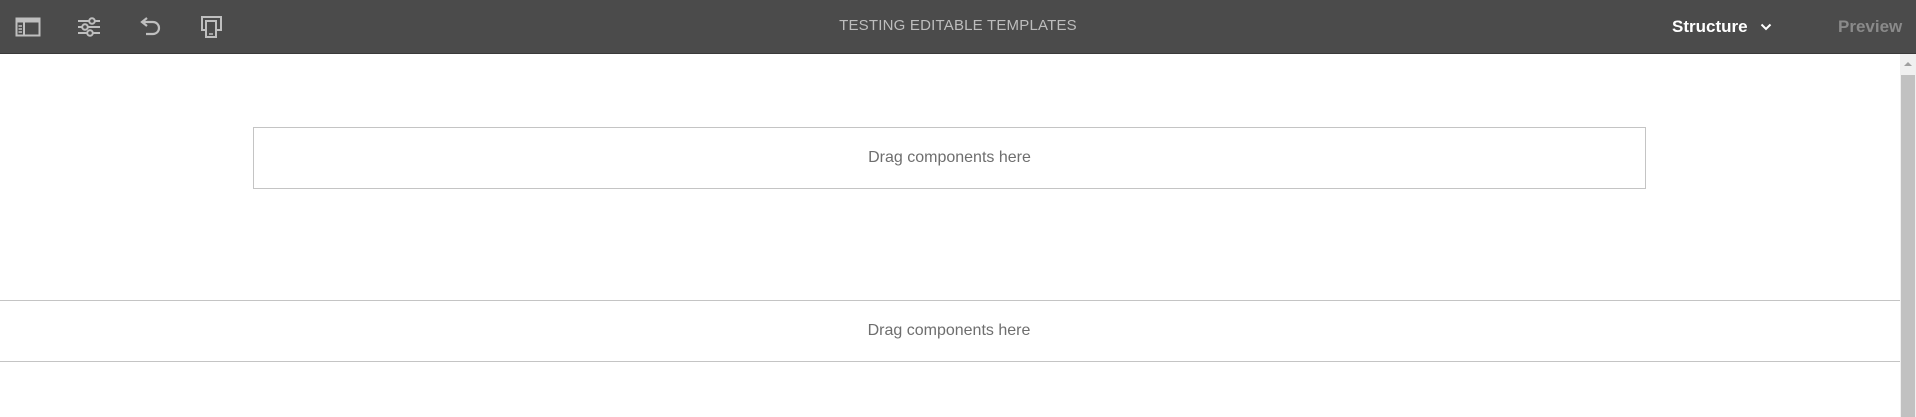  Describe the element at coordinates (1908, 246) in the screenshot. I see `scrollbar-thumb` at that location.